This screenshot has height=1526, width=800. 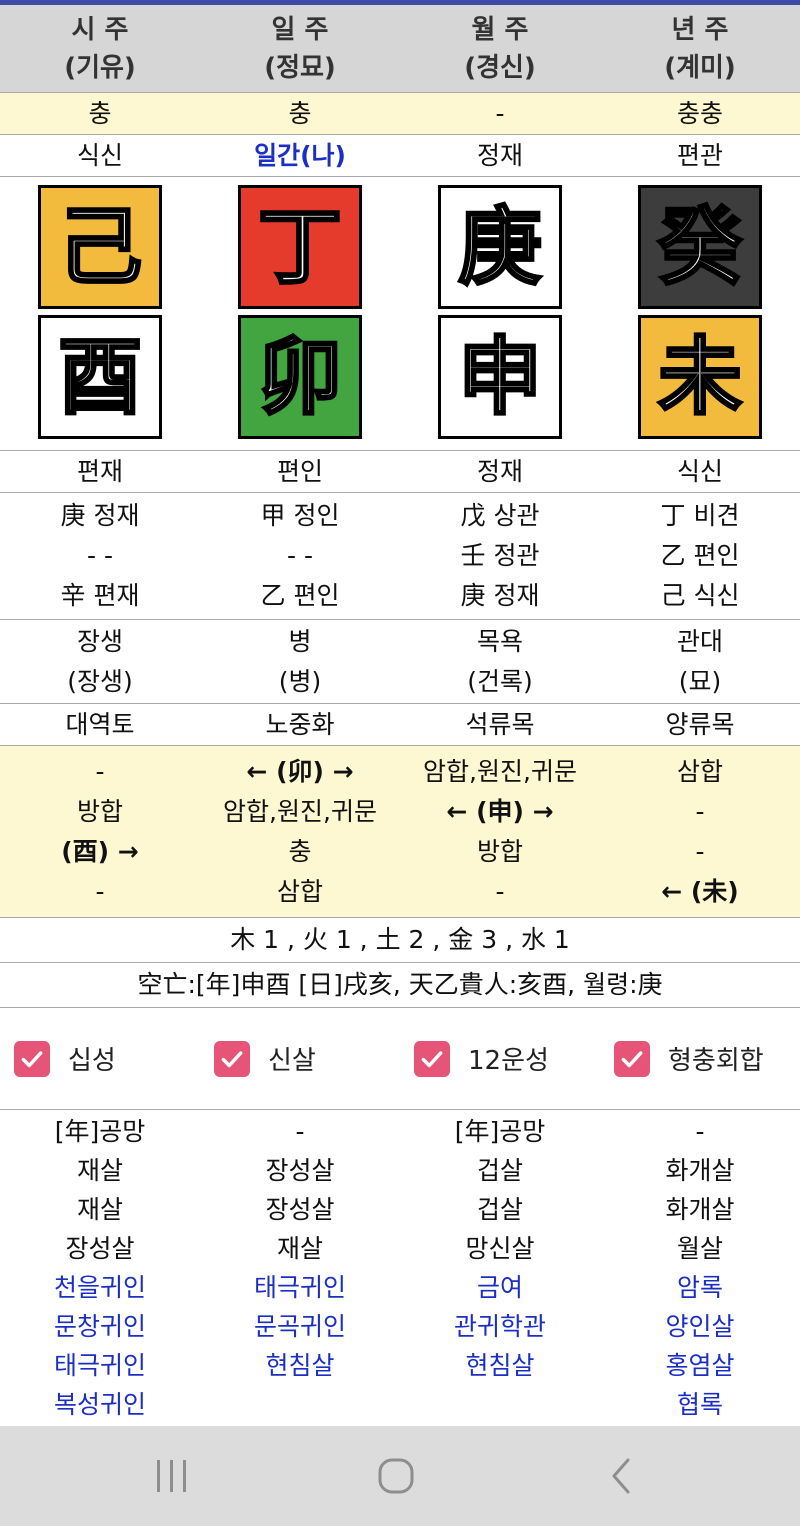 What do you see at coordinates (700, 891) in the screenshot?
I see `relation-self: ← (未)` at bounding box center [700, 891].